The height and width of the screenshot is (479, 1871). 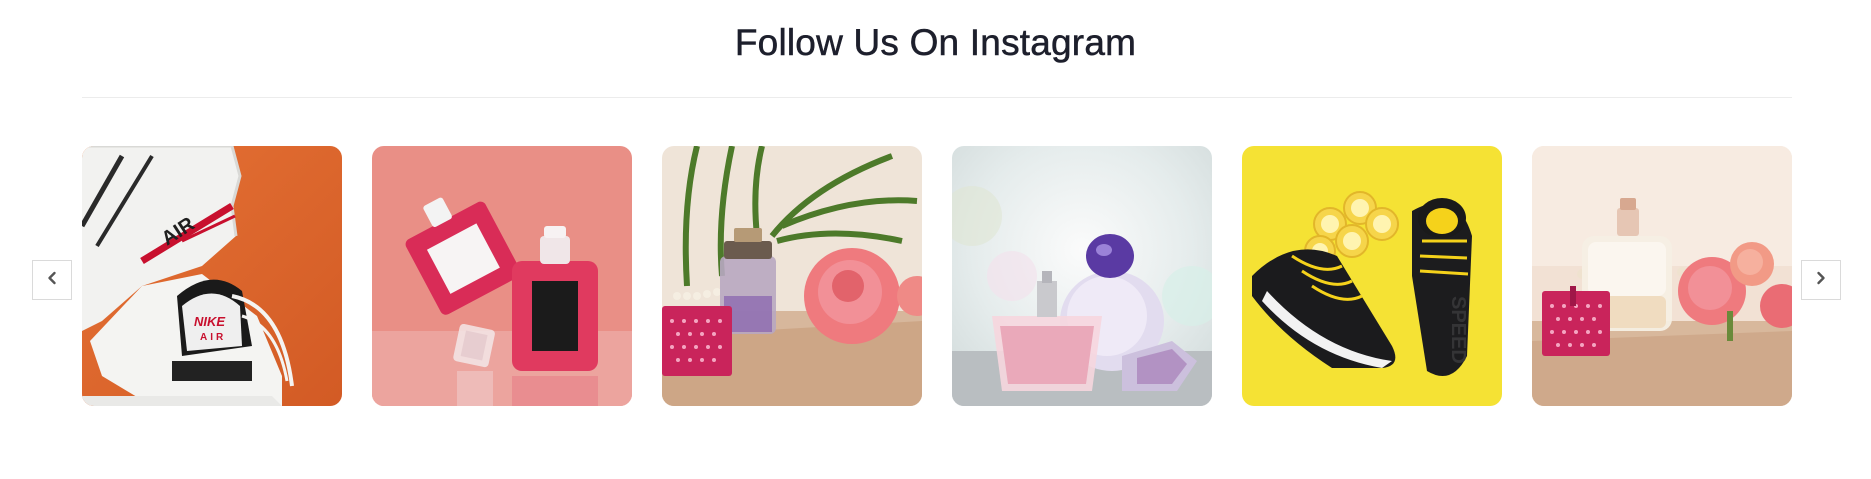 I want to click on perfume-purple-image, so click(x=1082, y=276).